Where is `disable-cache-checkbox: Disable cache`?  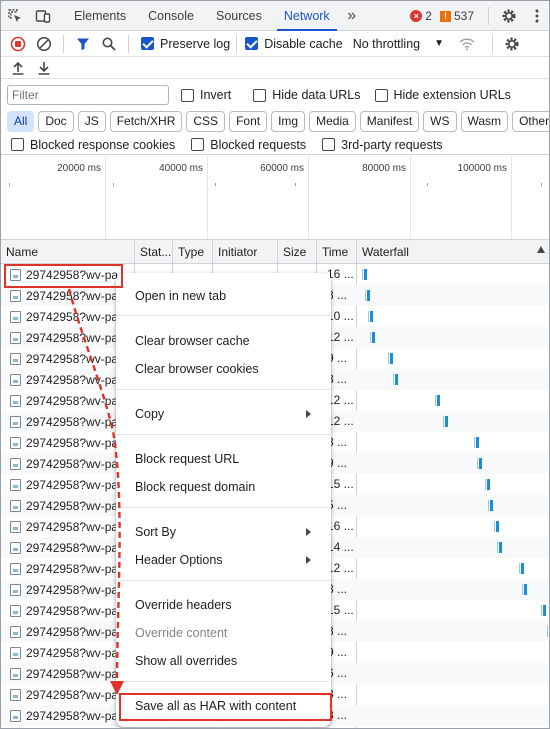 disable-cache-checkbox: Disable cache is located at coordinates (294, 44).